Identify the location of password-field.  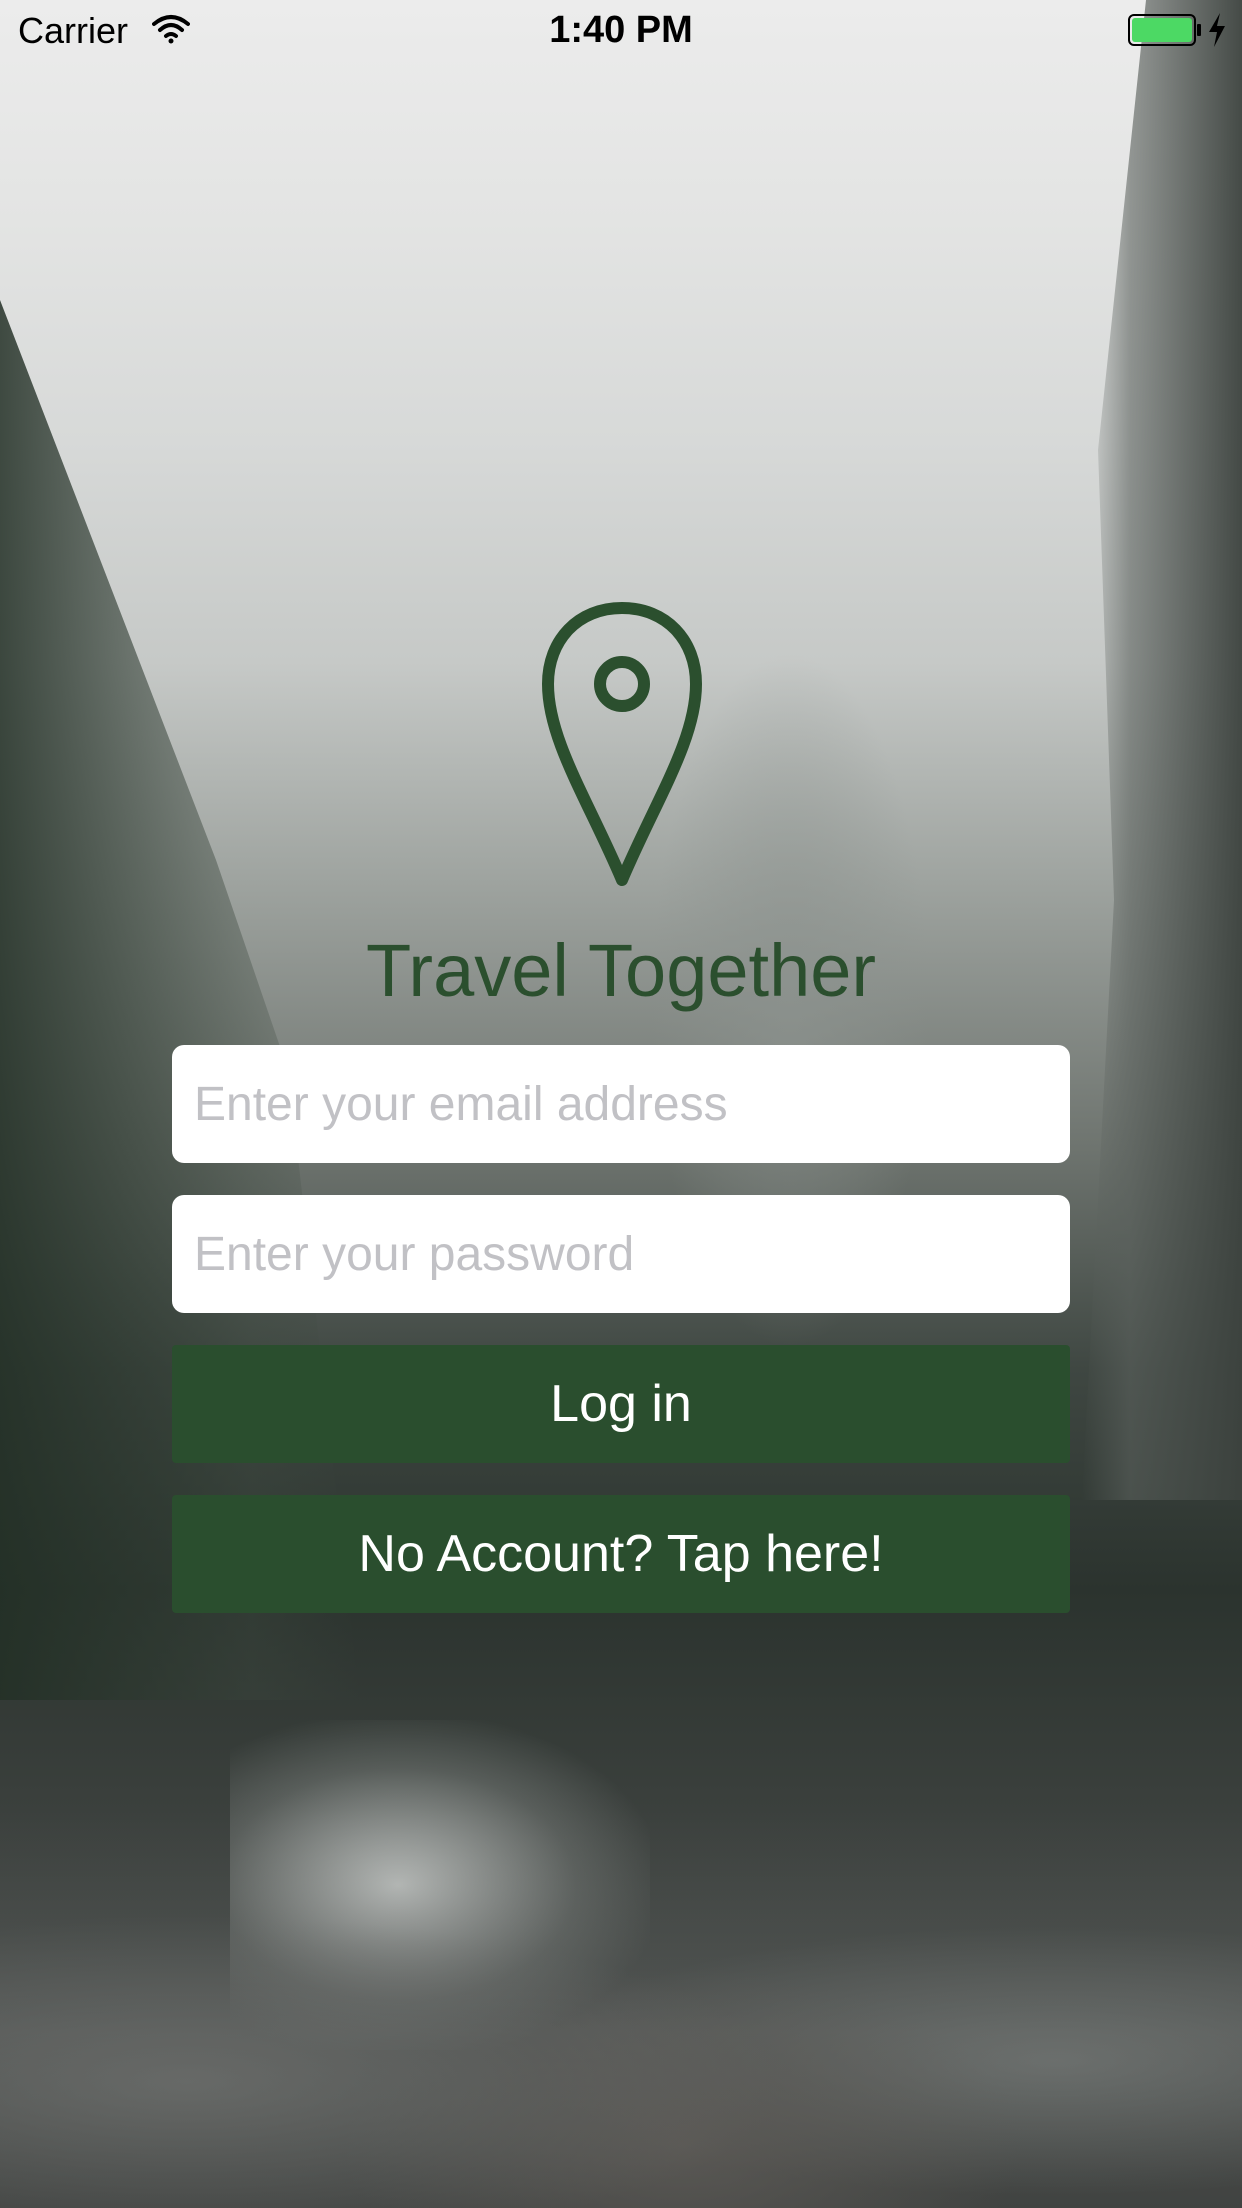
(621, 1254).